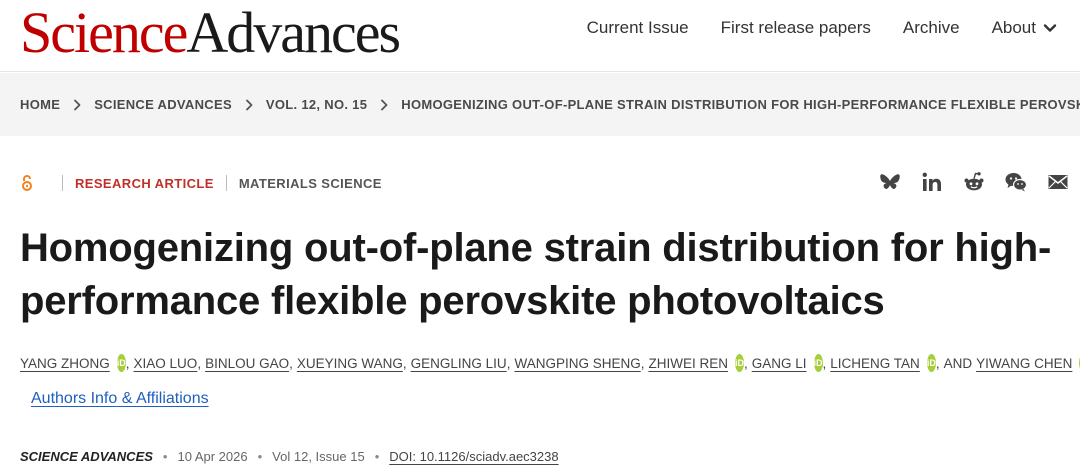 The height and width of the screenshot is (471, 1080). Describe the element at coordinates (247, 363) in the screenshot. I see `author-link: BINLOU GAO` at that location.